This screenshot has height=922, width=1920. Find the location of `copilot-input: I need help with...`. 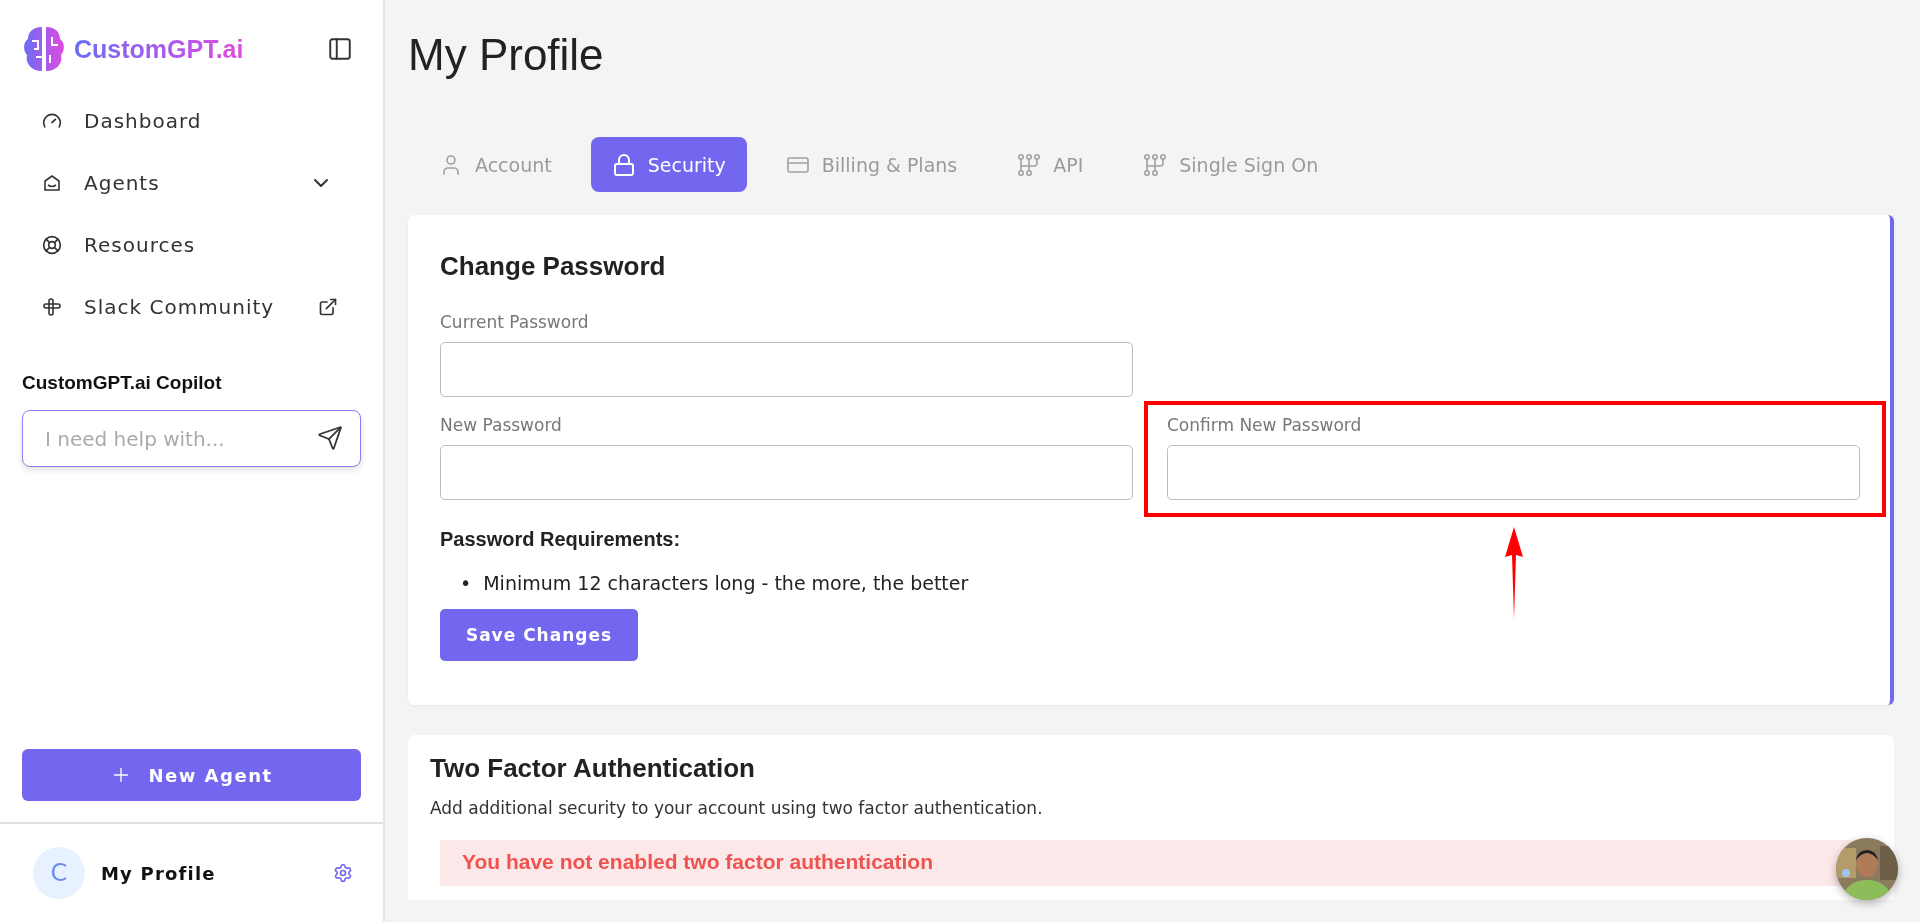

copilot-input: I need help with... is located at coordinates (191, 438).